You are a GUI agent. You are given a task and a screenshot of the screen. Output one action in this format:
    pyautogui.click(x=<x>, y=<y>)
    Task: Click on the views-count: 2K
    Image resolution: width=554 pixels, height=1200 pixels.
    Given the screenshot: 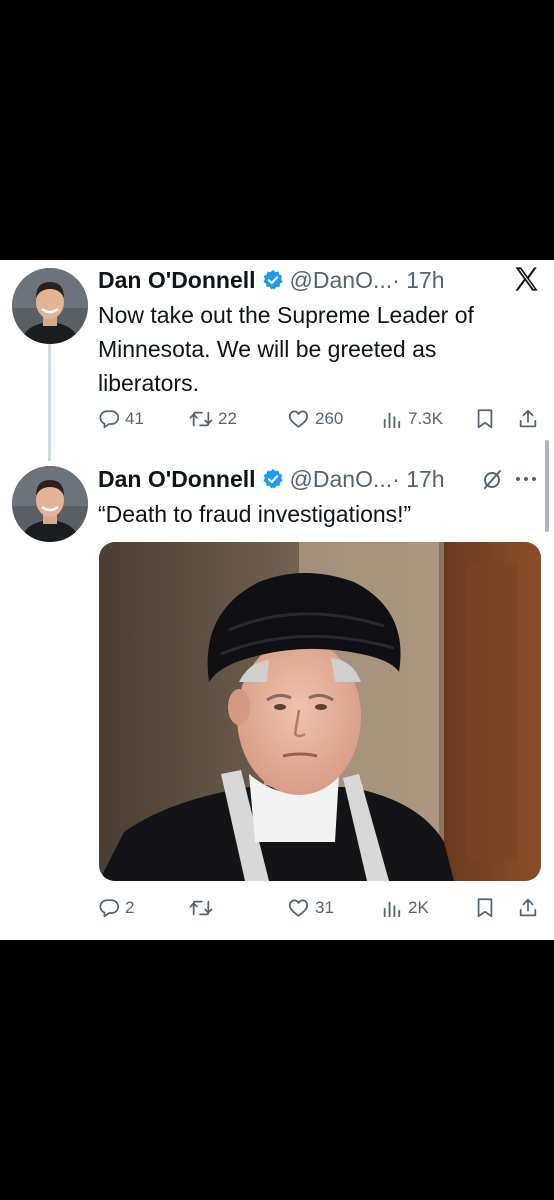 What is the action you would take?
    pyautogui.click(x=418, y=907)
    